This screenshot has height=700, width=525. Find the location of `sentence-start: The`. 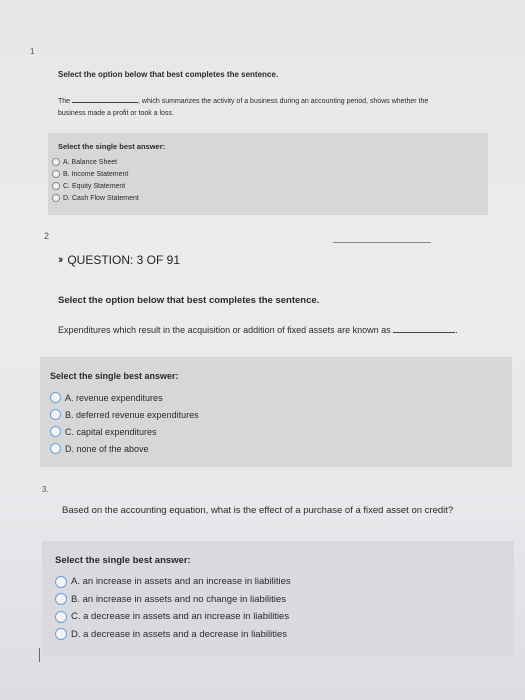

sentence-start: The is located at coordinates (64, 101).